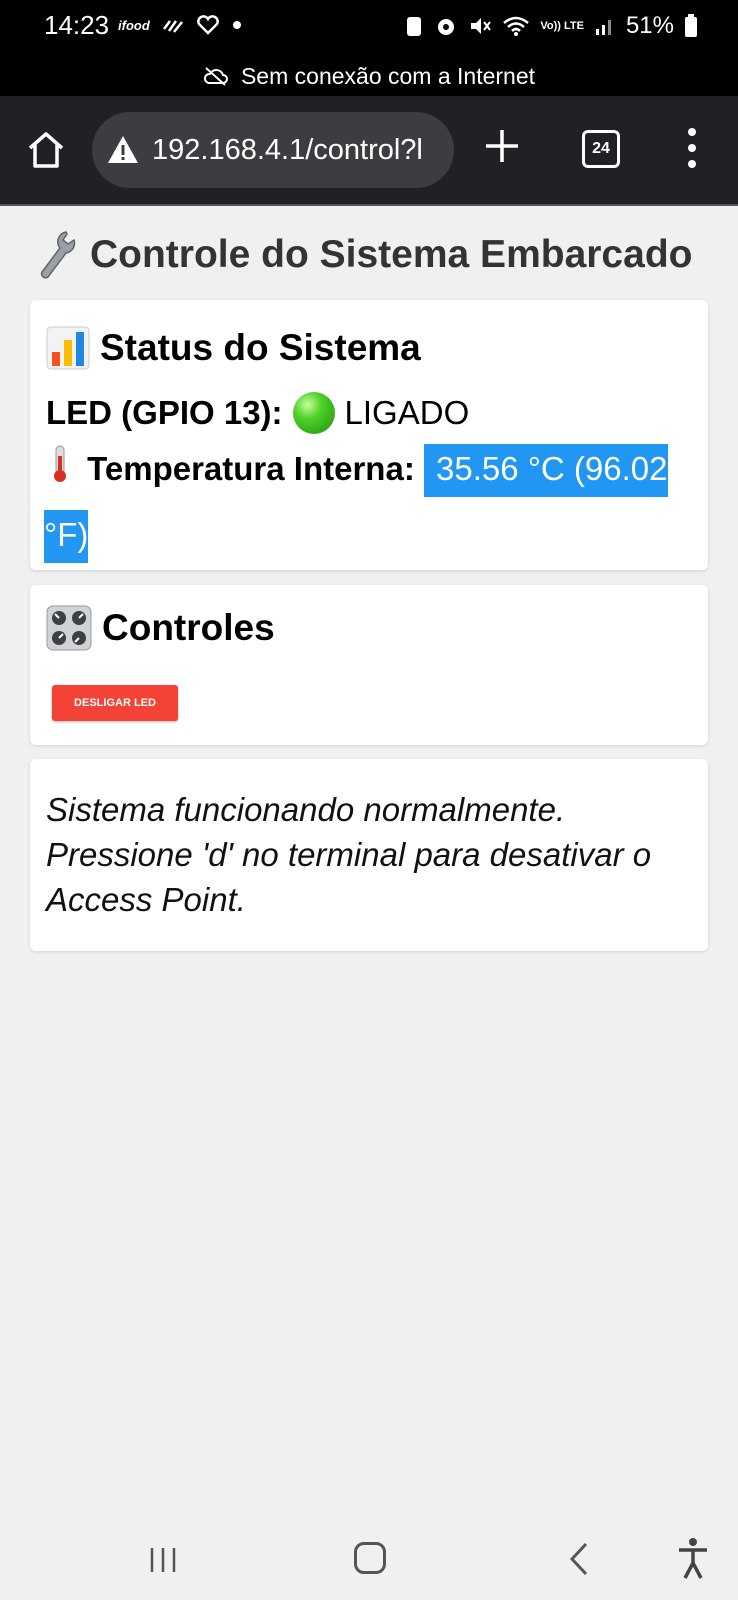 The width and height of the screenshot is (738, 1600). What do you see at coordinates (369, 28) in the screenshot?
I see `status-bar: 14:23 ifood Vo)) LTE 51%` at bounding box center [369, 28].